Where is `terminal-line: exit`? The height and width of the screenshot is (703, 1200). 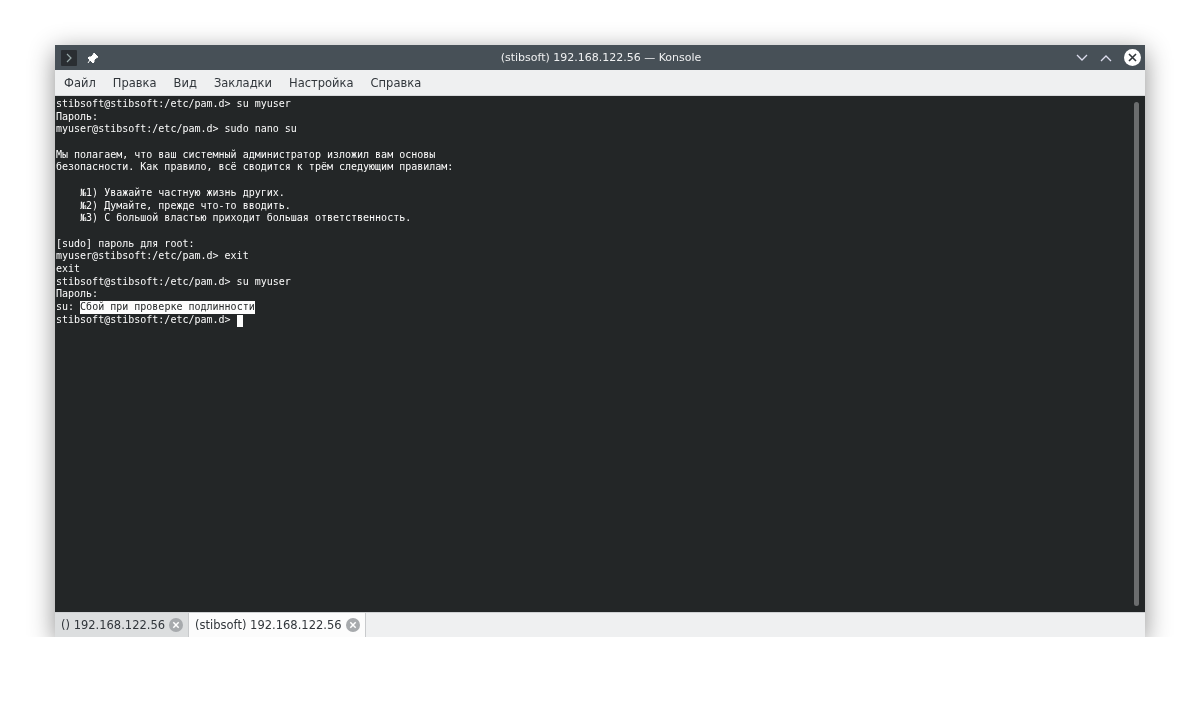 terminal-line: exit is located at coordinates (68, 269).